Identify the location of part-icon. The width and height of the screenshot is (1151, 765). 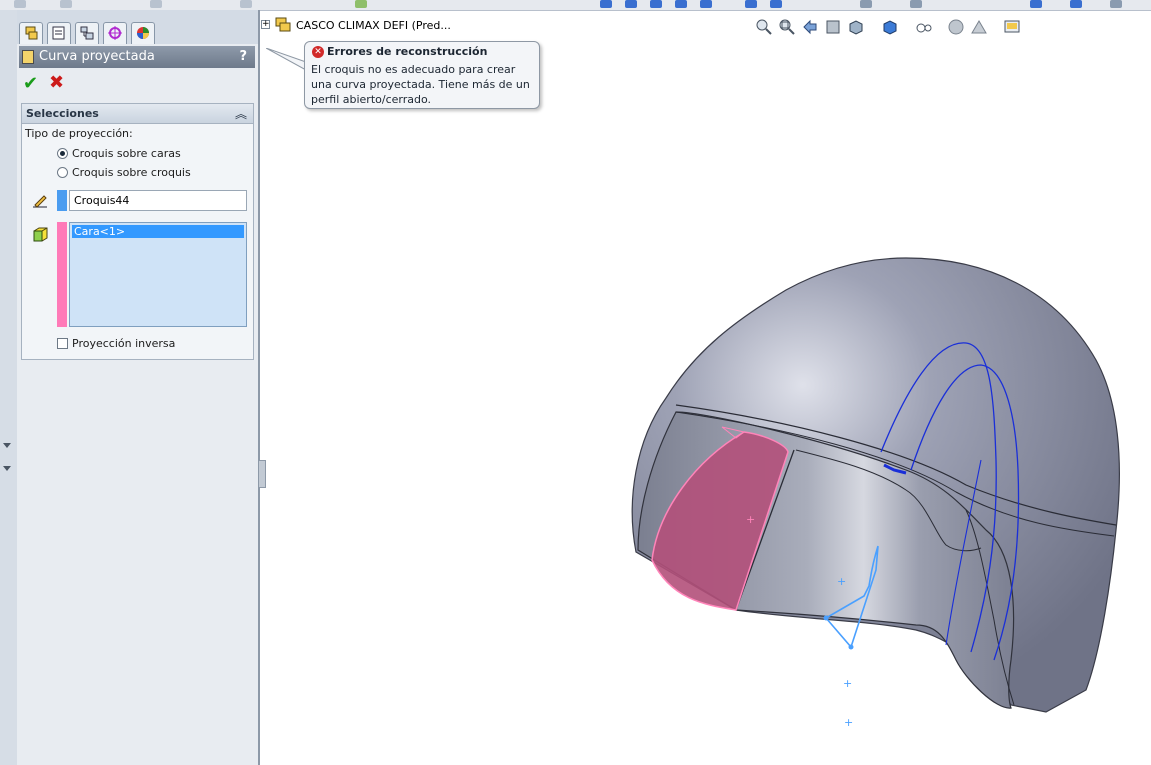
(283, 24).